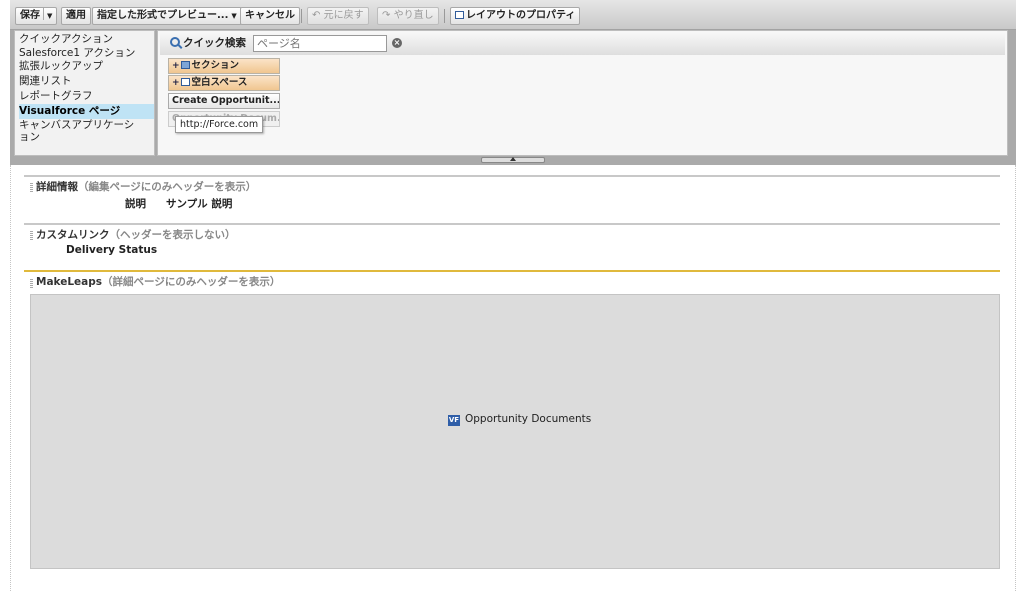 The height and width of the screenshot is (591, 1024). What do you see at coordinates (86, 96) in the screenshot?
I see `category-report-charts: レポートグラフ` at bounding box center [86, 96].